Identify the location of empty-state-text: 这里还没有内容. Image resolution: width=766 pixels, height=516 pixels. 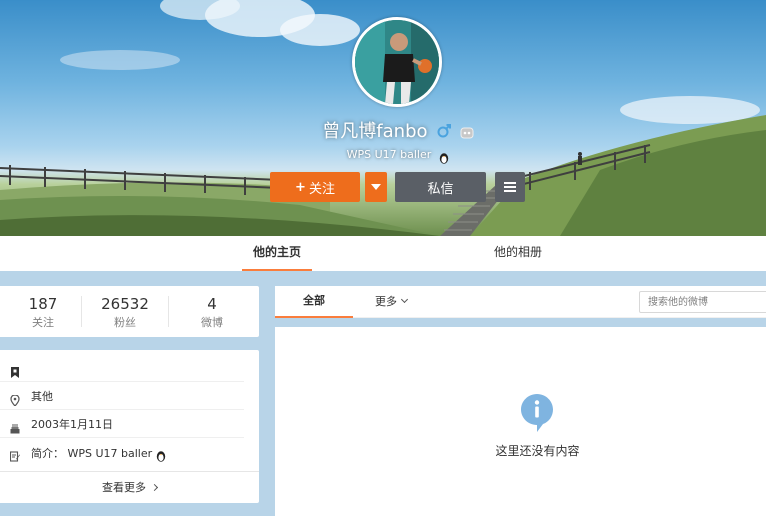
(537, 451).